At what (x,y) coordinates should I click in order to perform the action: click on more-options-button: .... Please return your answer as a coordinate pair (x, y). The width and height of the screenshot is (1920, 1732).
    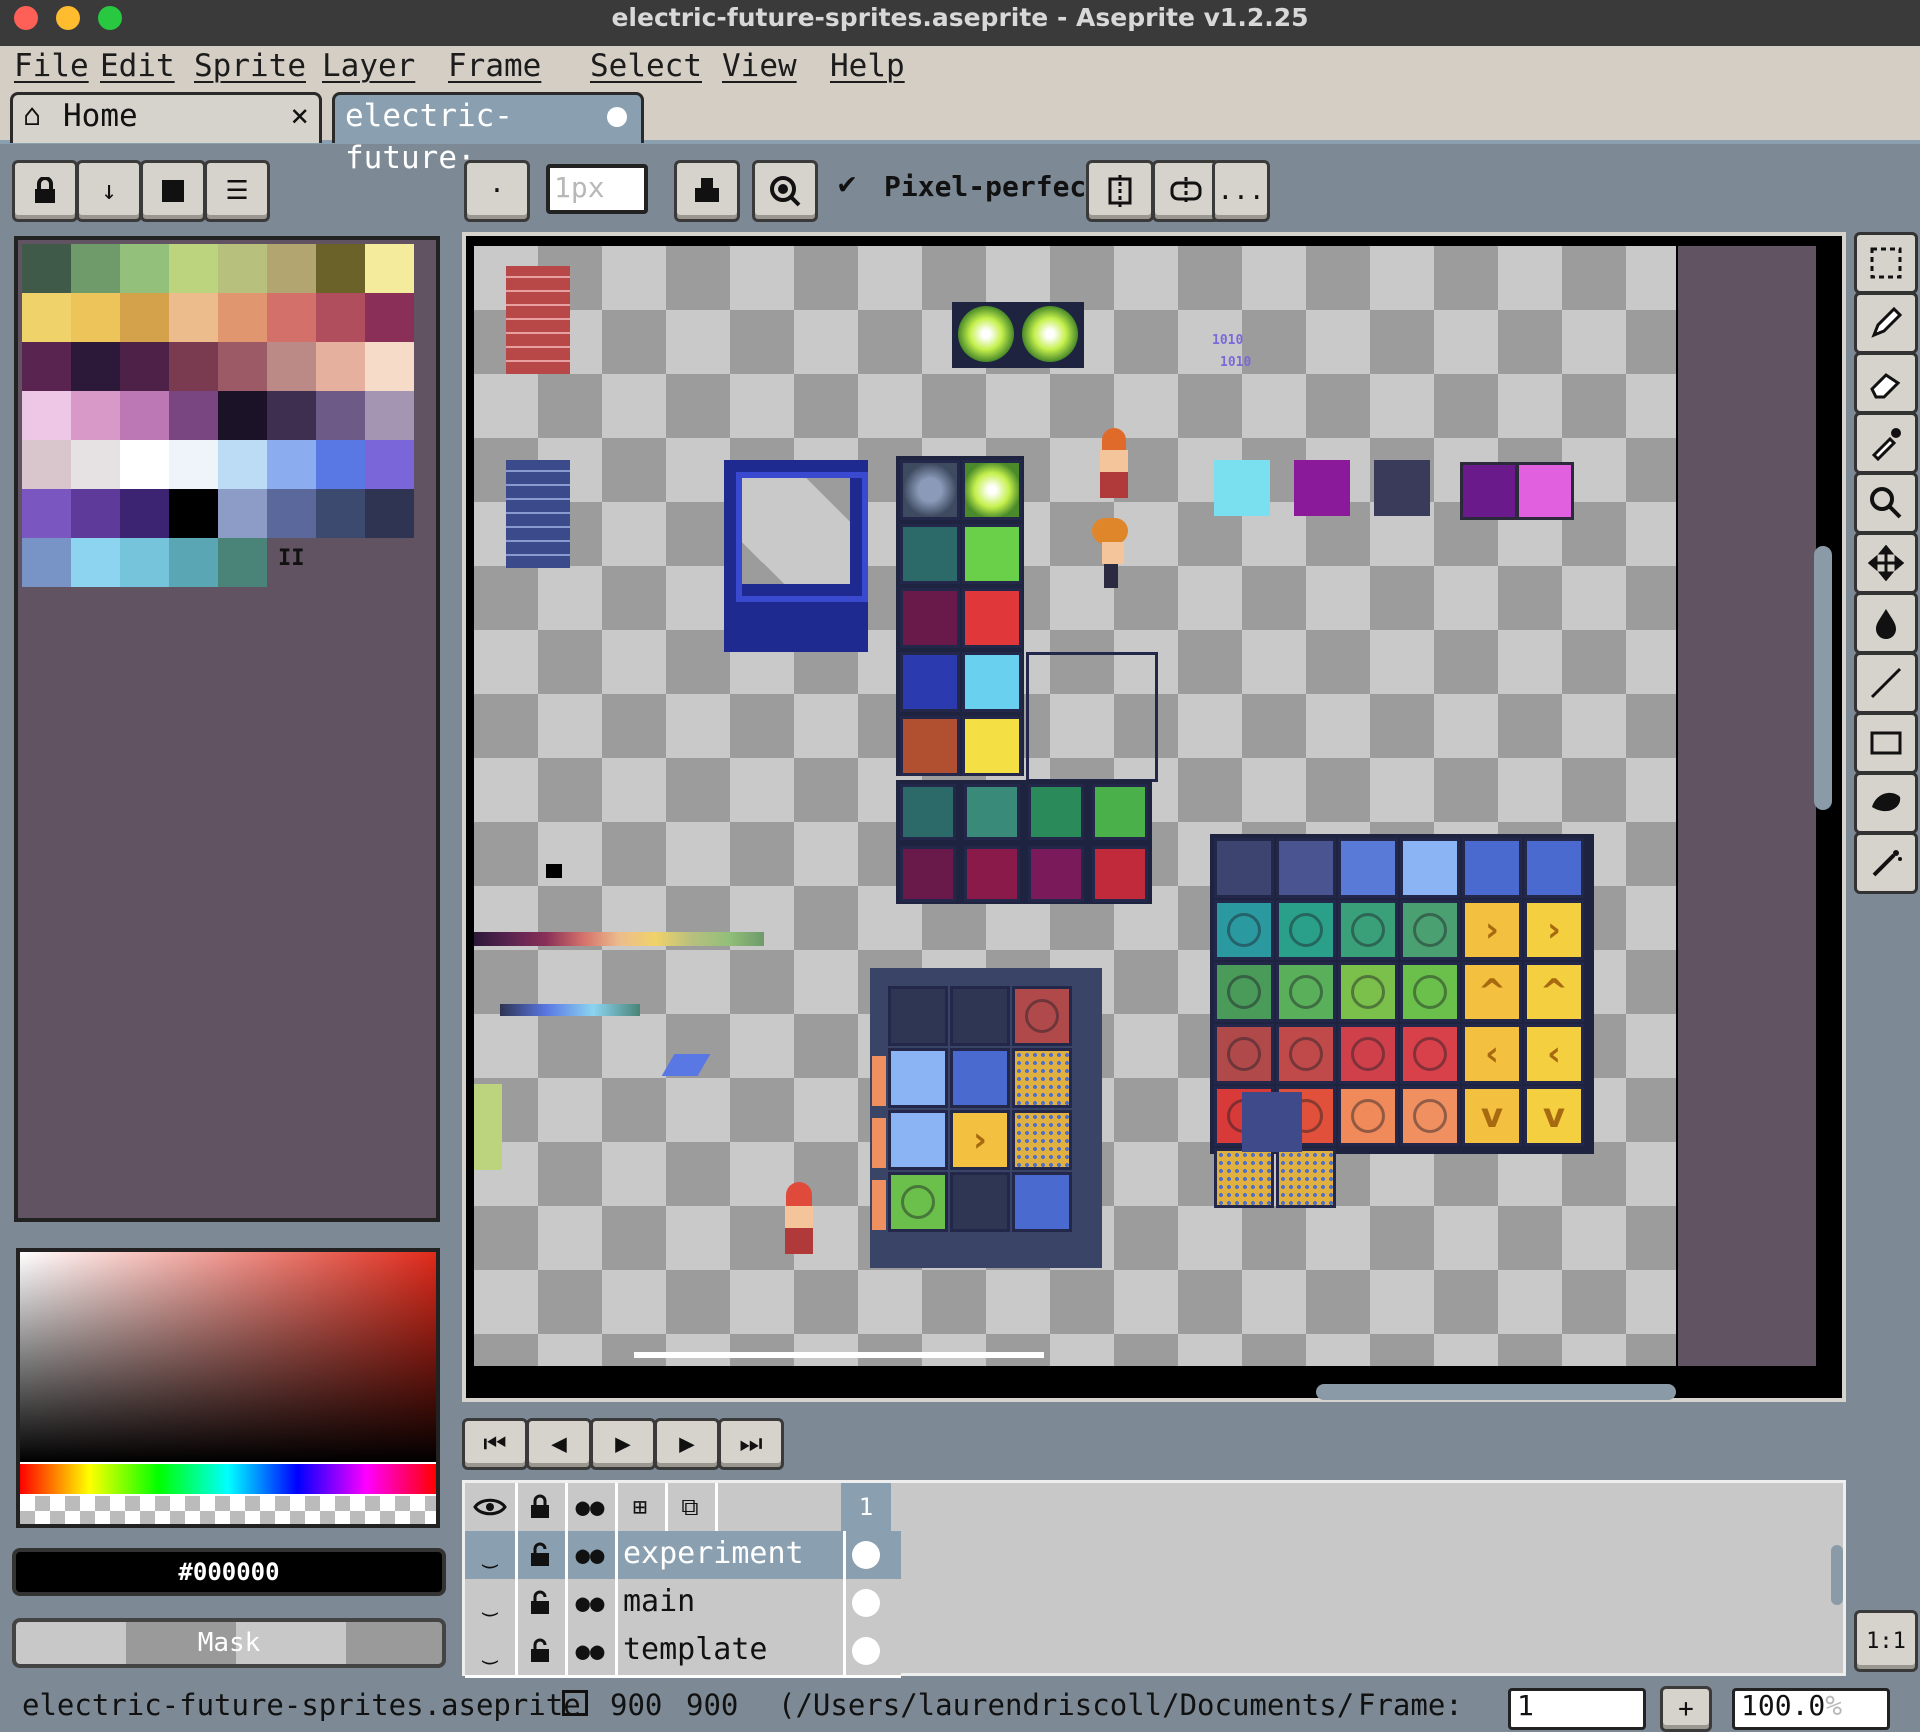
    Looking at the image, I should click on (1241, 191).